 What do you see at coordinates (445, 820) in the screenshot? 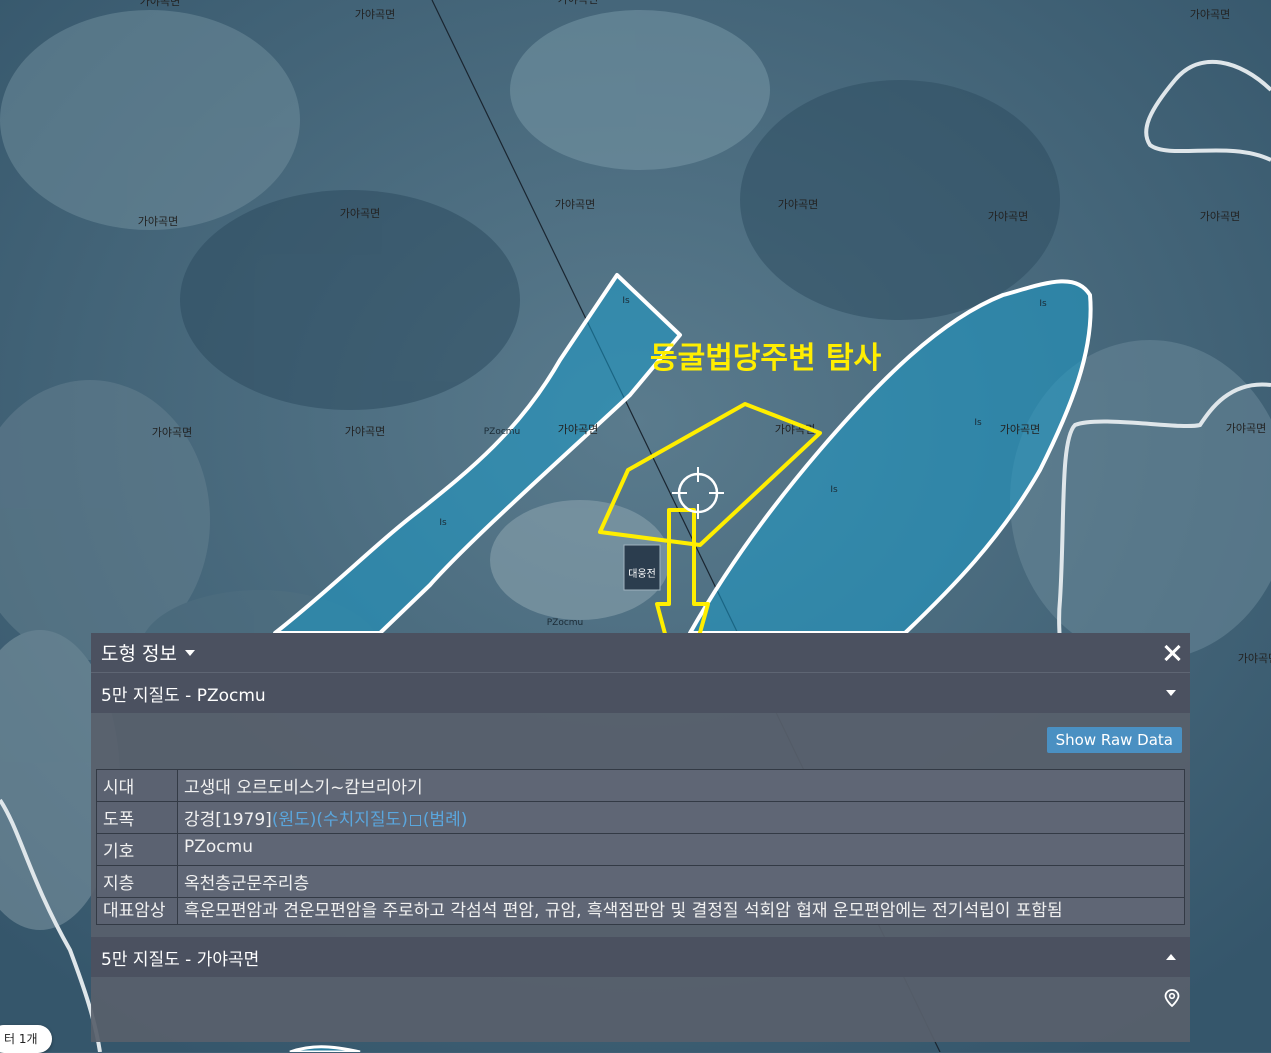
I see `legend-link: (범례)` at bounding box center [445, 820].